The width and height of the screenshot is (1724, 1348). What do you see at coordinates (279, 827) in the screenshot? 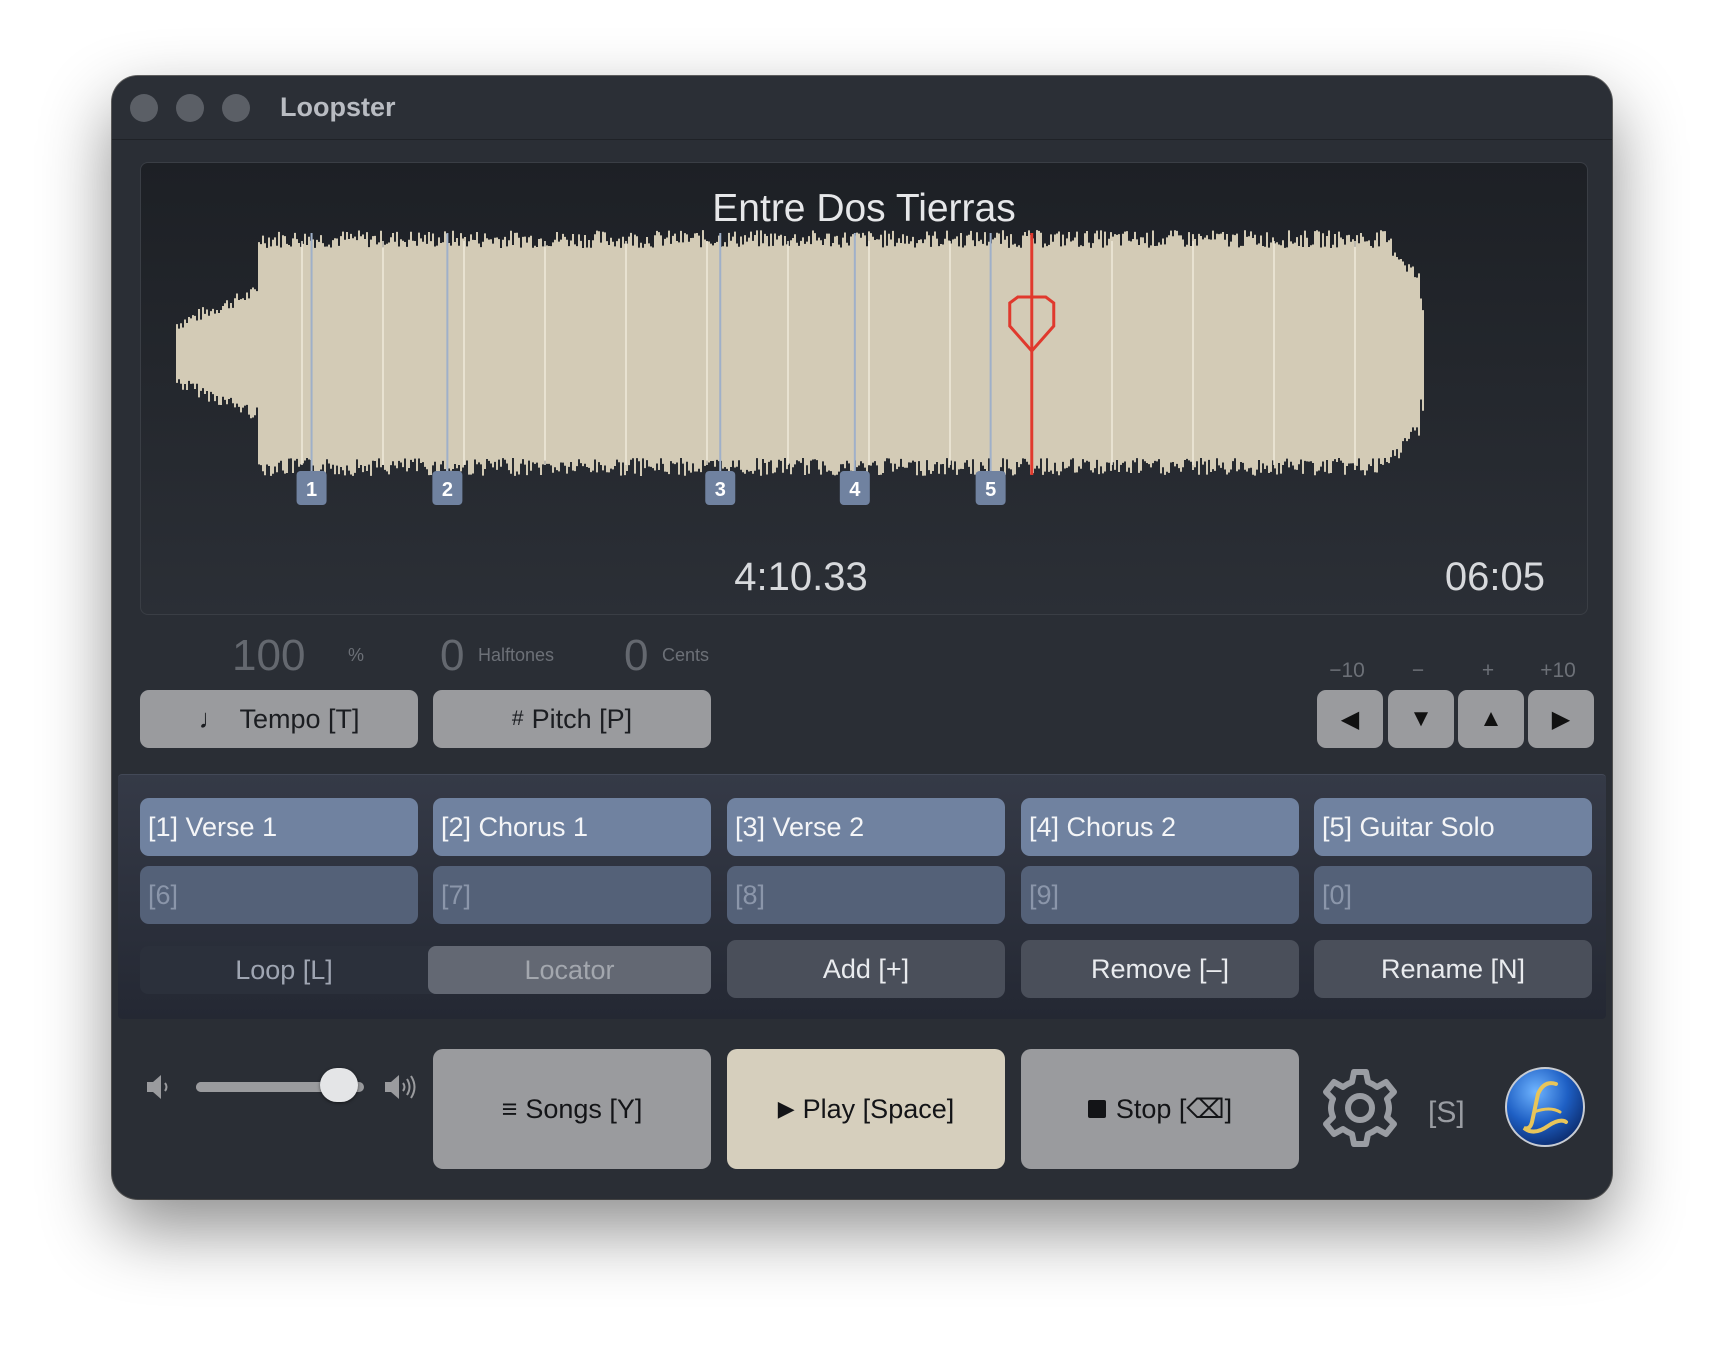
I see `section-1-button: [1] Verse 1` at bounding box center [279, 827].